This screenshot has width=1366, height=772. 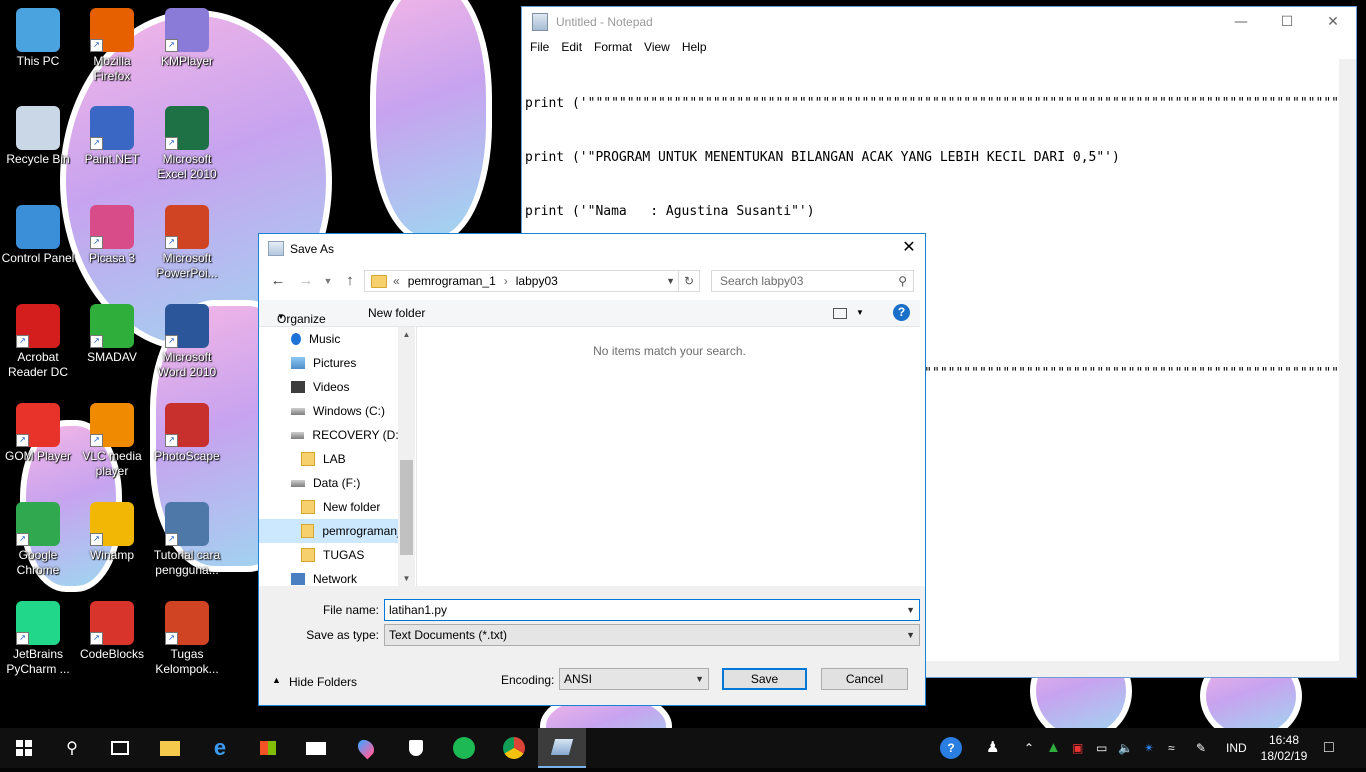 I want to click on desktop-icon: ↗ CodeBlocks, so click(x=112, y=631).